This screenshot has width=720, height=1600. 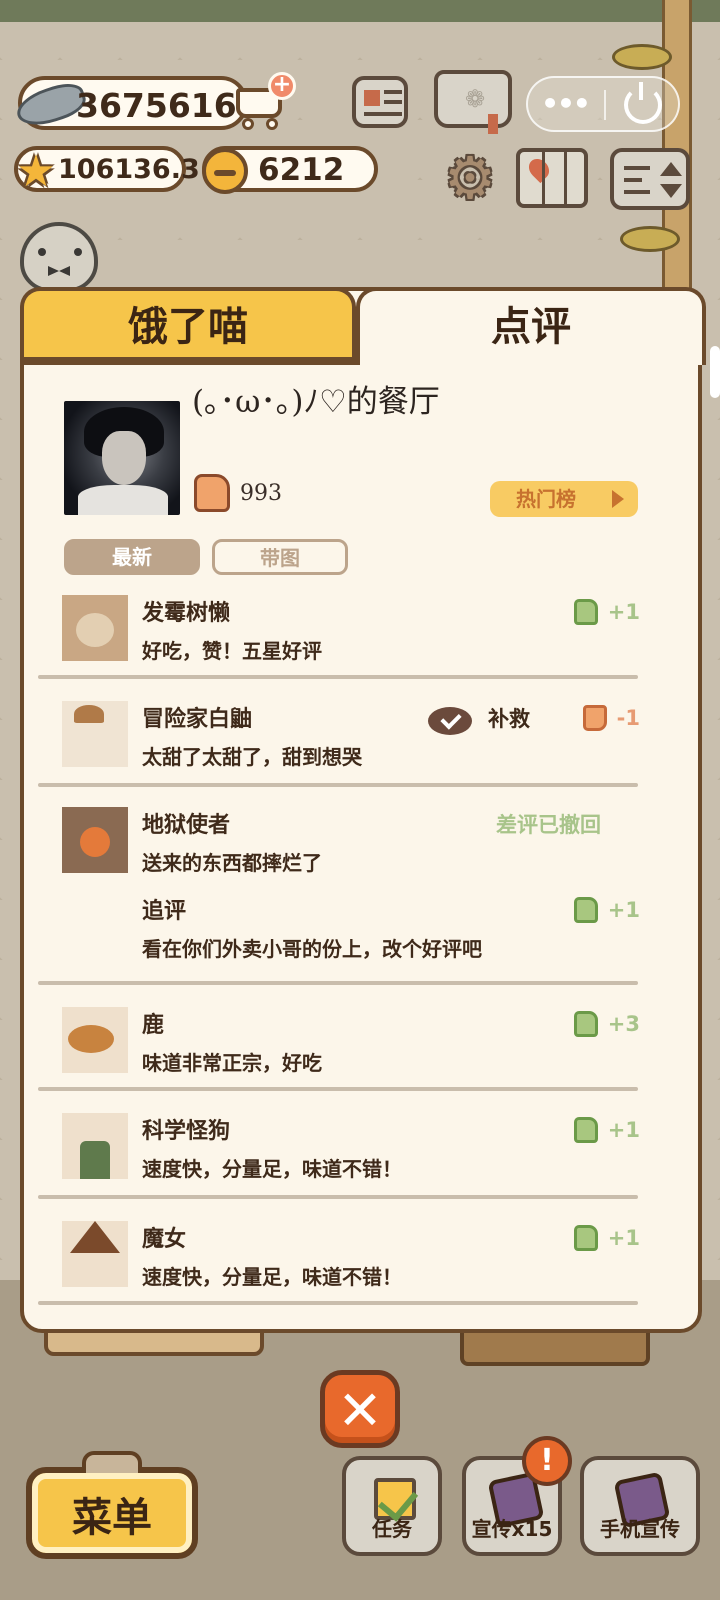 I want to click on sort-down-icon, so click(x=671, y=191).